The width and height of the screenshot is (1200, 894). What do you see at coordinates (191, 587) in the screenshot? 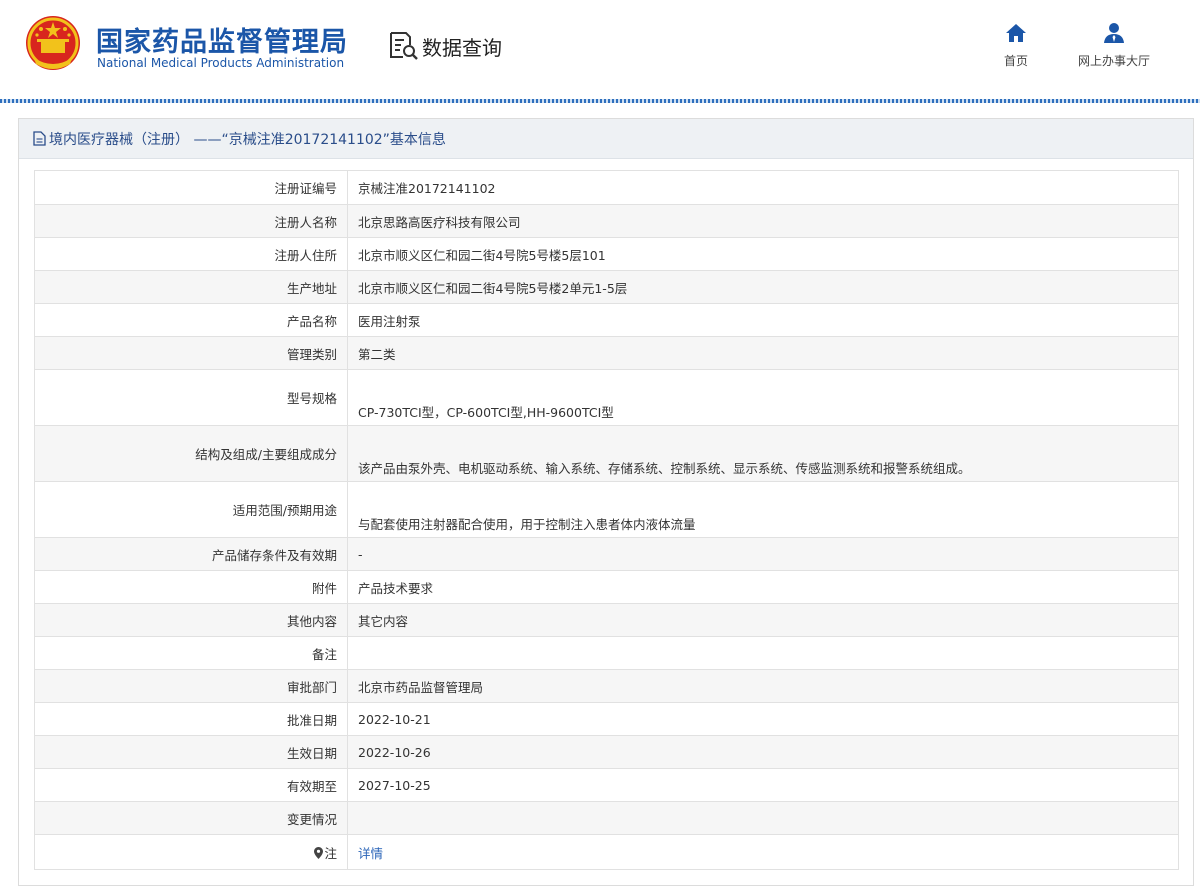
I see `row-label: 附件` at bounding box center [191, 587].